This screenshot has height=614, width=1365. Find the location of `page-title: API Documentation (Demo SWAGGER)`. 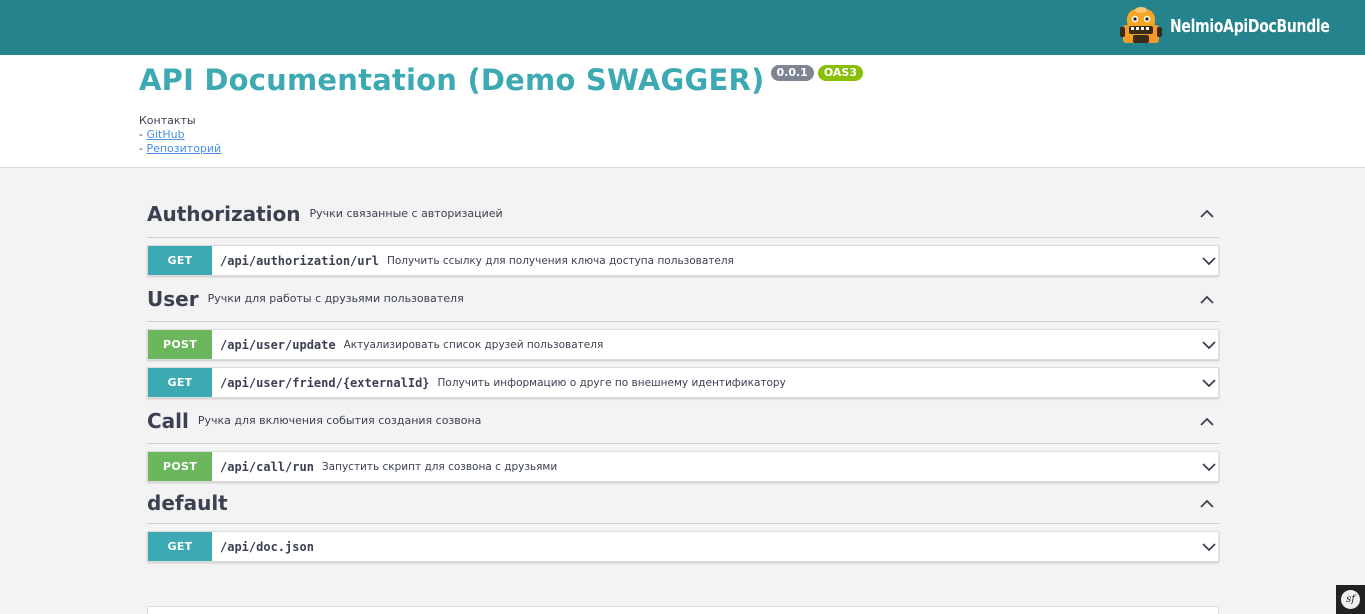

page-title: API Documentation (Demo SWAGGER) is located at coordinates (452, 80).